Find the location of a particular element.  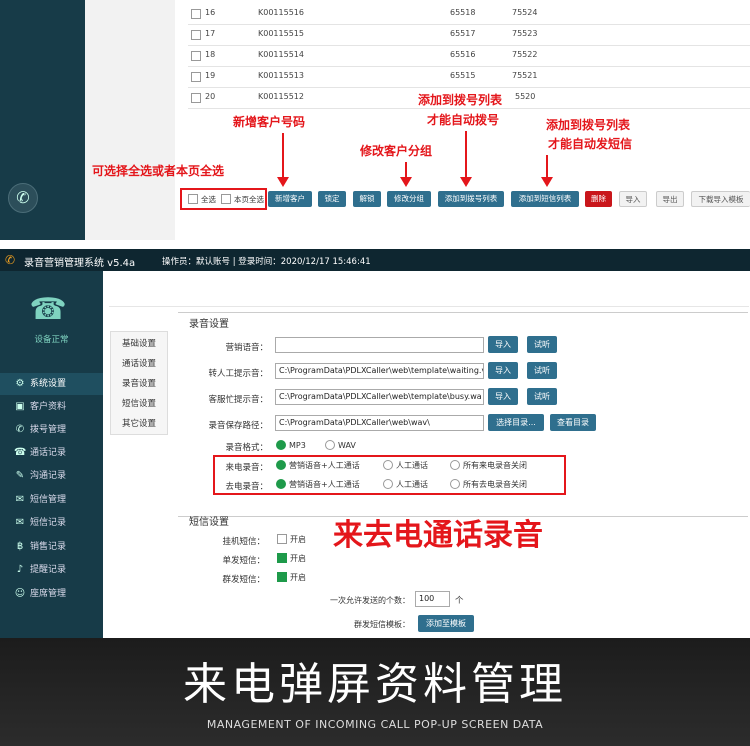

subnav-recording: 录音设置 is located at coordinates (139, 384).